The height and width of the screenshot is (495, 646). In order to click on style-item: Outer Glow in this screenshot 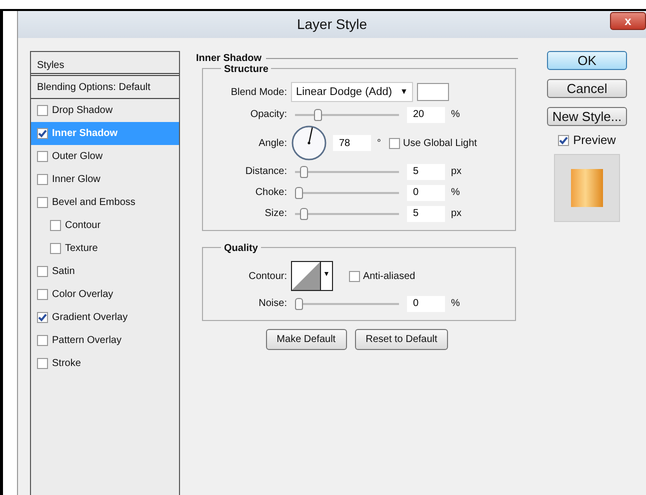, I will do `click(105, 156)`.